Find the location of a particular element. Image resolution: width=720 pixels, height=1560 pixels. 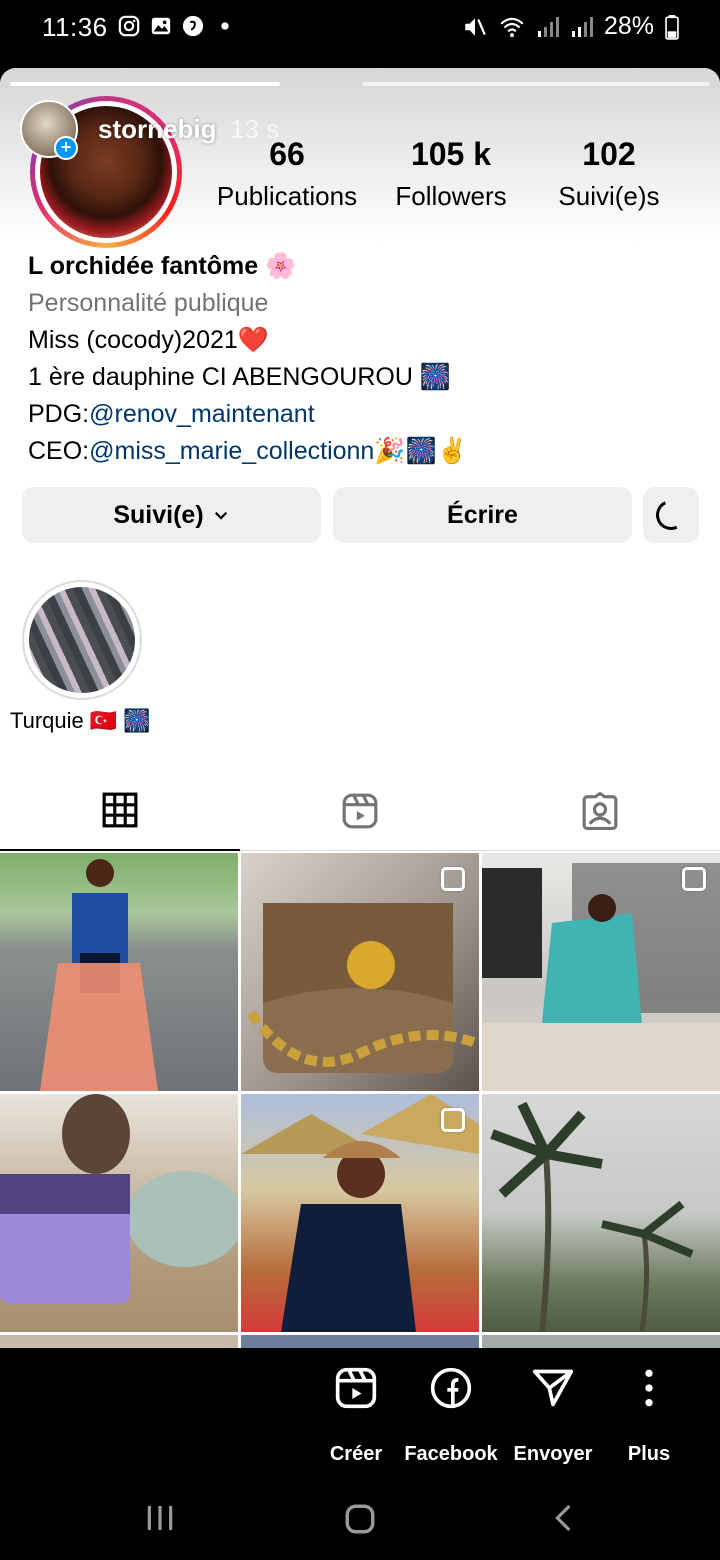

add-story-icon: + is located at coordinates (66, 148).